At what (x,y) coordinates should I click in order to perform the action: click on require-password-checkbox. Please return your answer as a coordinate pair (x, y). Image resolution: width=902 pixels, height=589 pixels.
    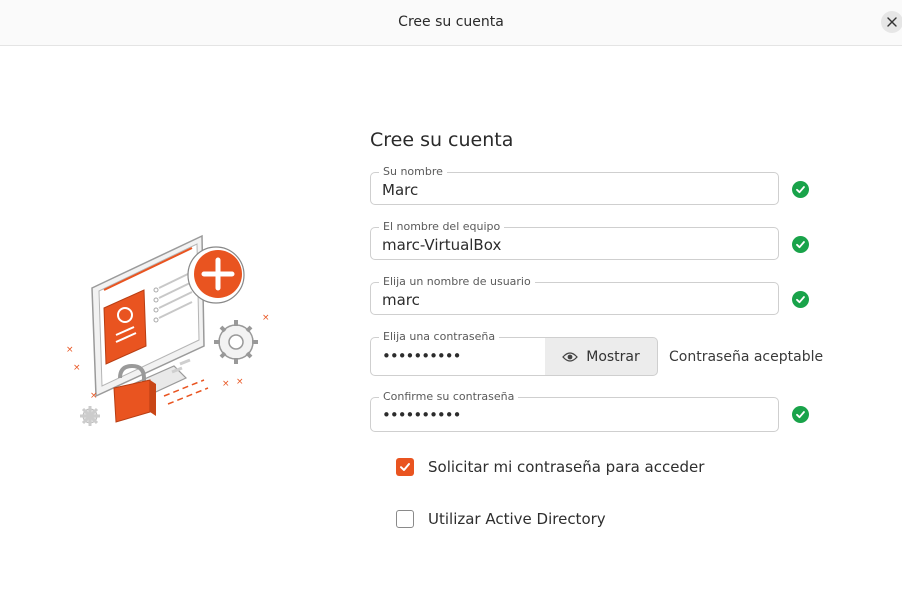
    Looking at the image, I should click on (405, 467).